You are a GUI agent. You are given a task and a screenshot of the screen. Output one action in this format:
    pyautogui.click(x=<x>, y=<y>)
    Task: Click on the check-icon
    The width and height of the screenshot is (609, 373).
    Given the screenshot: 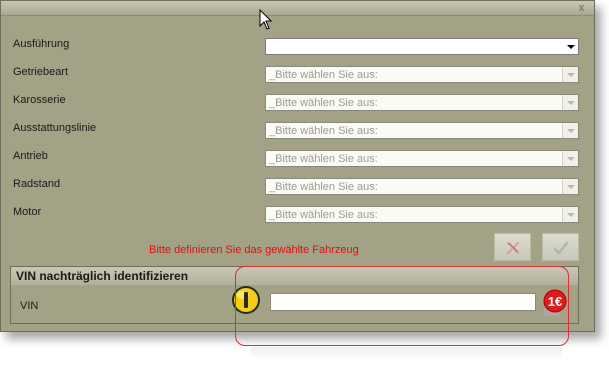 What is the action you would take?
    pyautogui.click(x=561, y=248)
    